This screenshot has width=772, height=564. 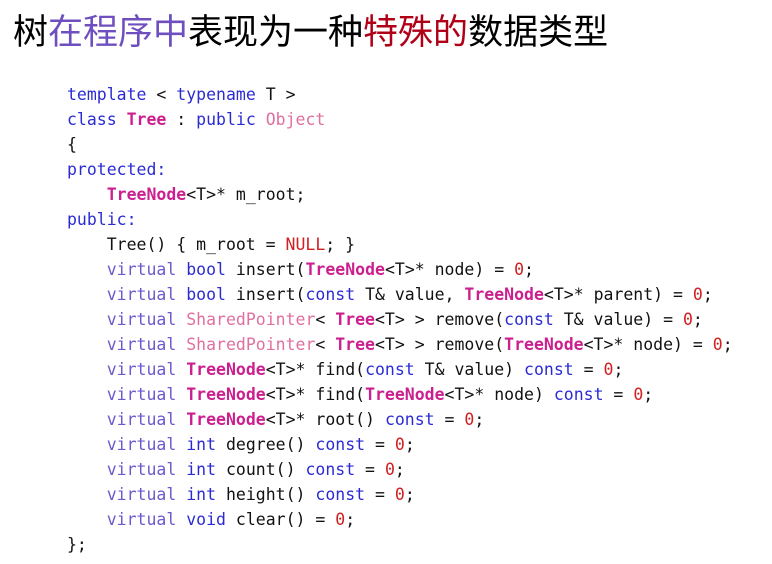 What do you see at coordinates (31, 33) in the screenshot?
I see `title-segment-0: 树` at bounding box center [31, 33].